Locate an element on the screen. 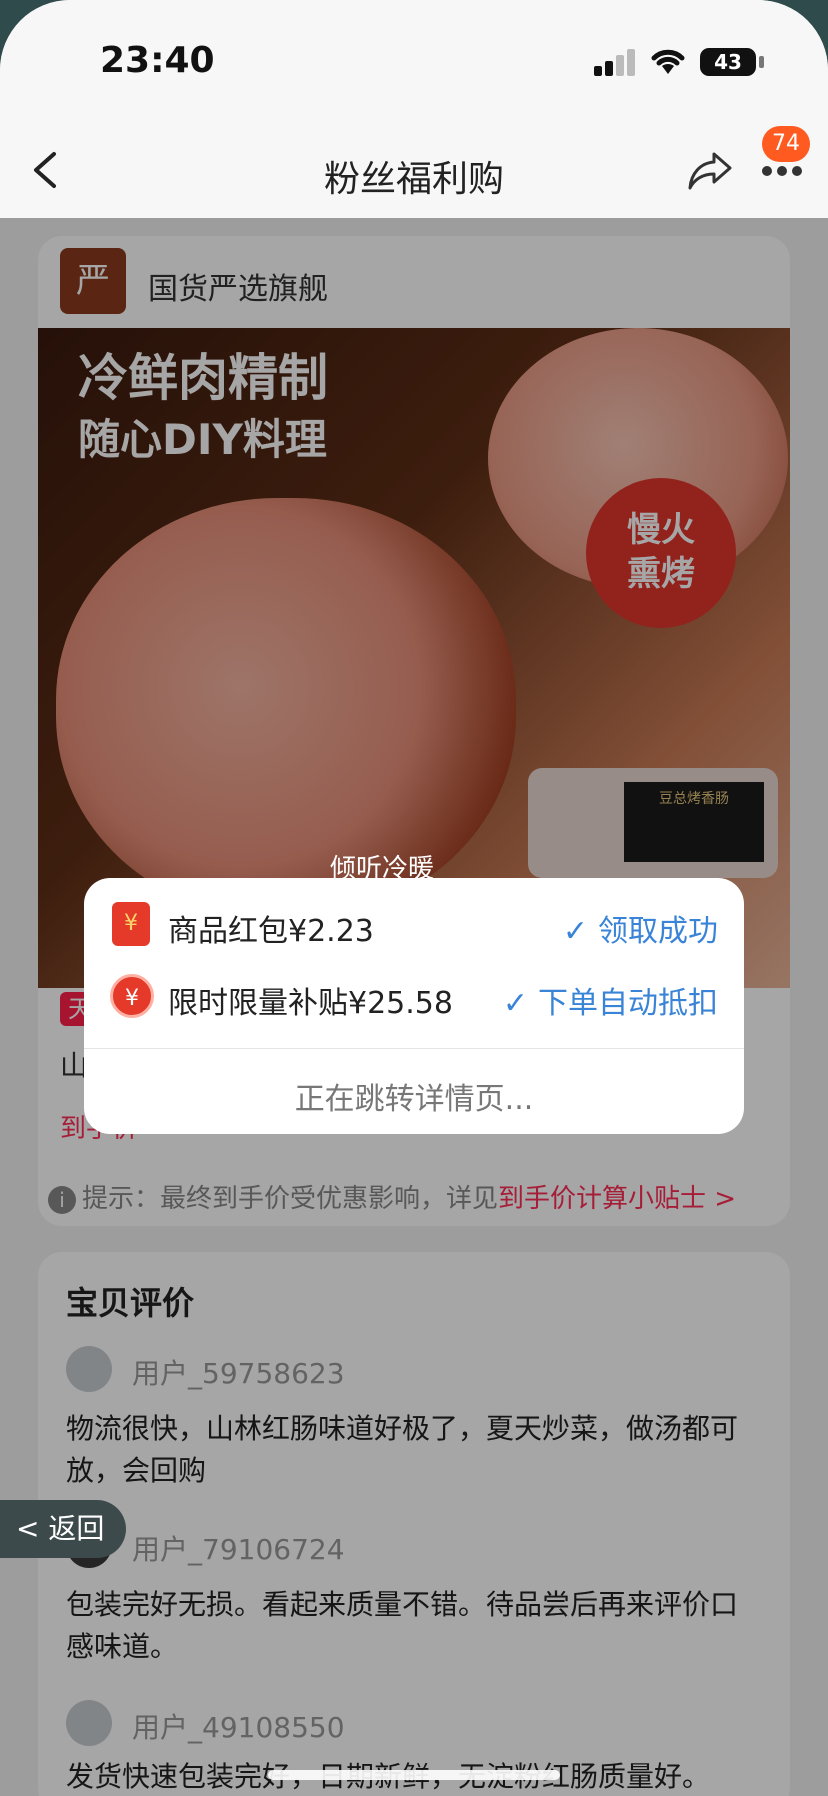 The height and width of the screenshot is (1796, 828). battery-tip is located at coordinates (761, 62).